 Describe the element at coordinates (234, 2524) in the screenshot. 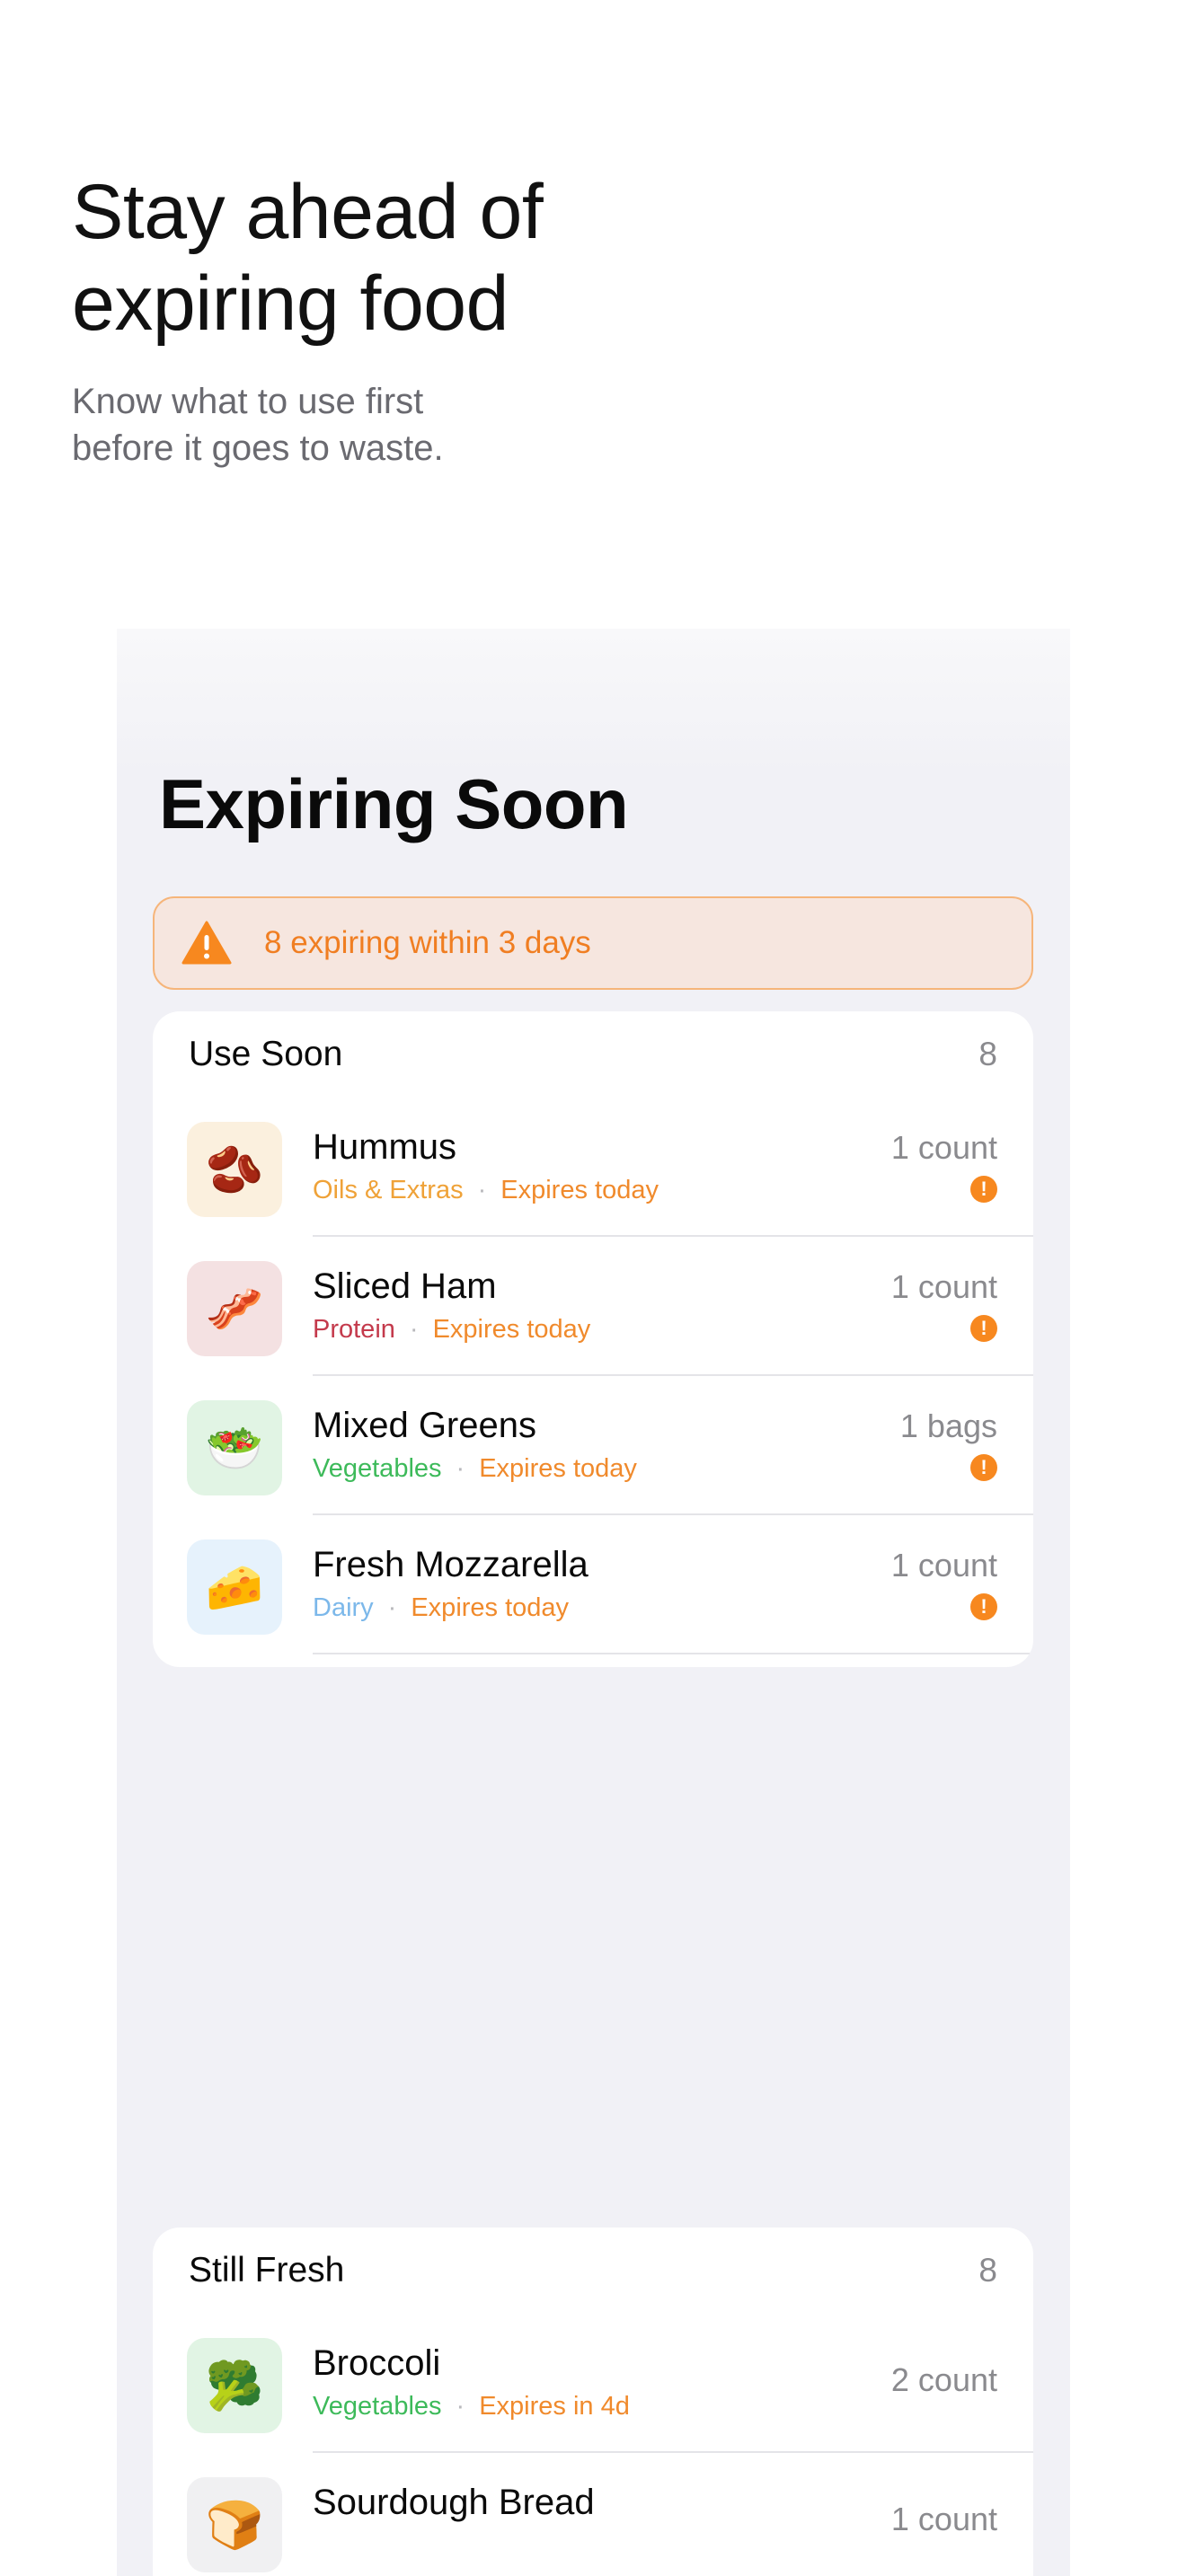

I see `bread-icon: 🍞` at that location.